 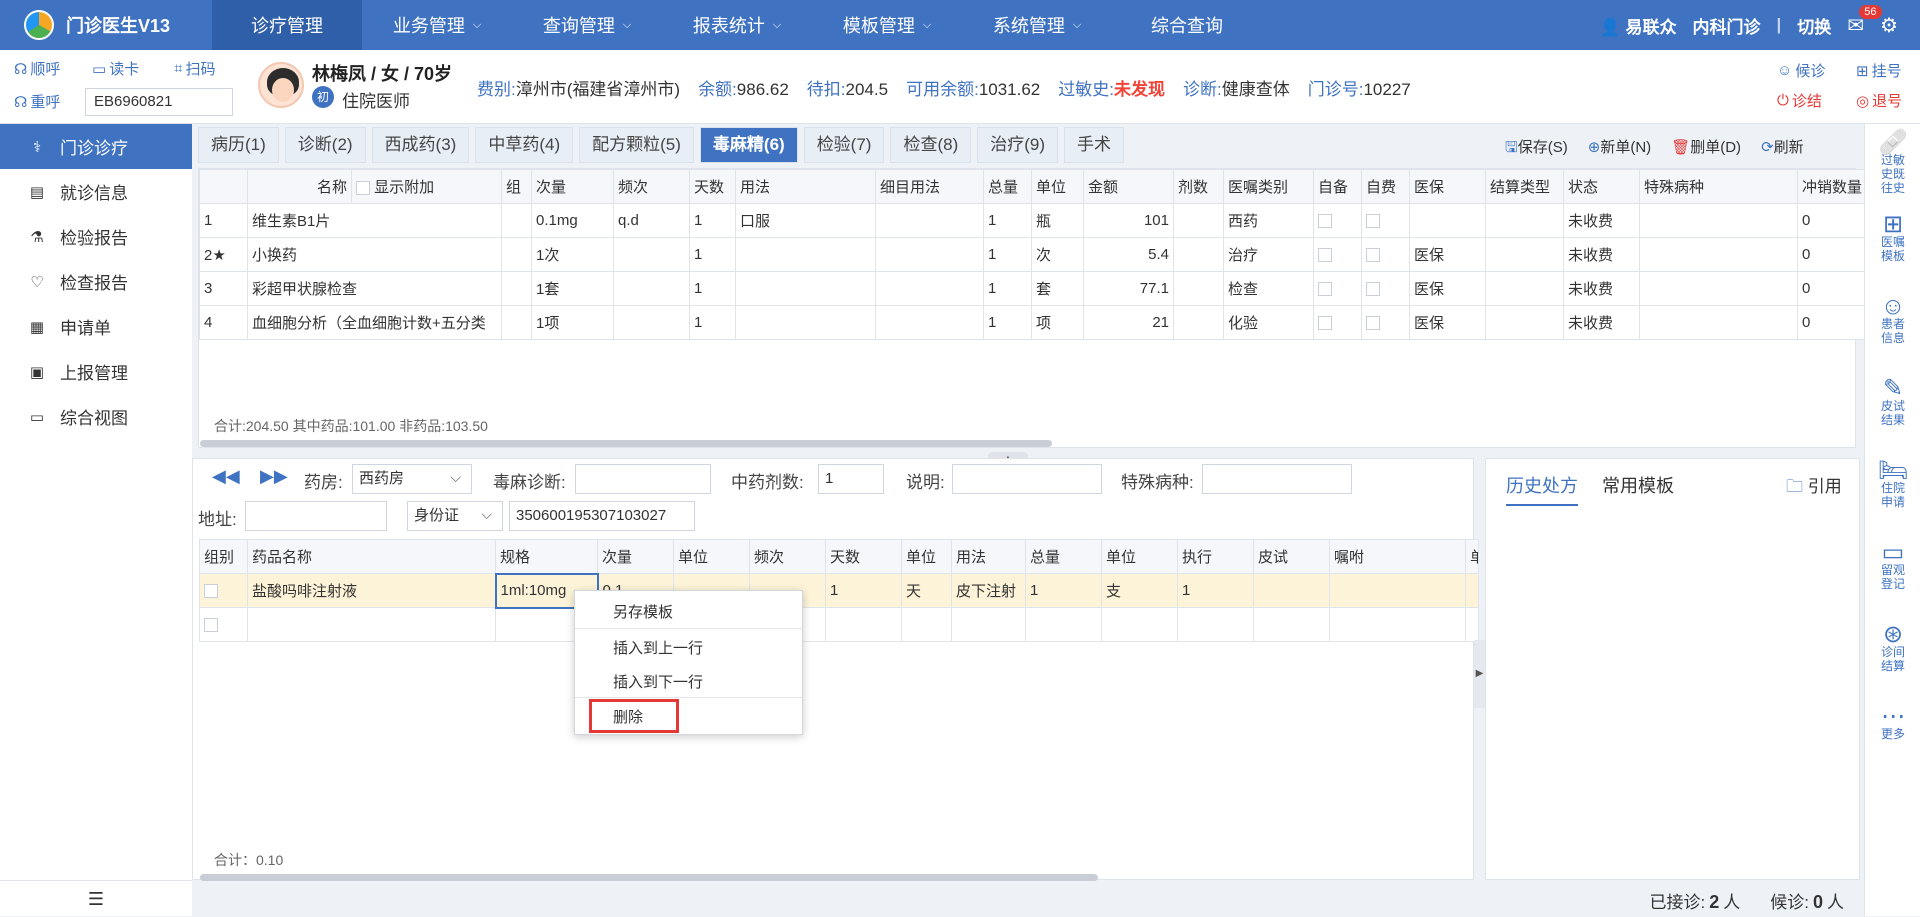 What do you see at coordinates (1447, 186) in the screenshot?
I see `column-header: 医保` at bounding box center [1447, 186].